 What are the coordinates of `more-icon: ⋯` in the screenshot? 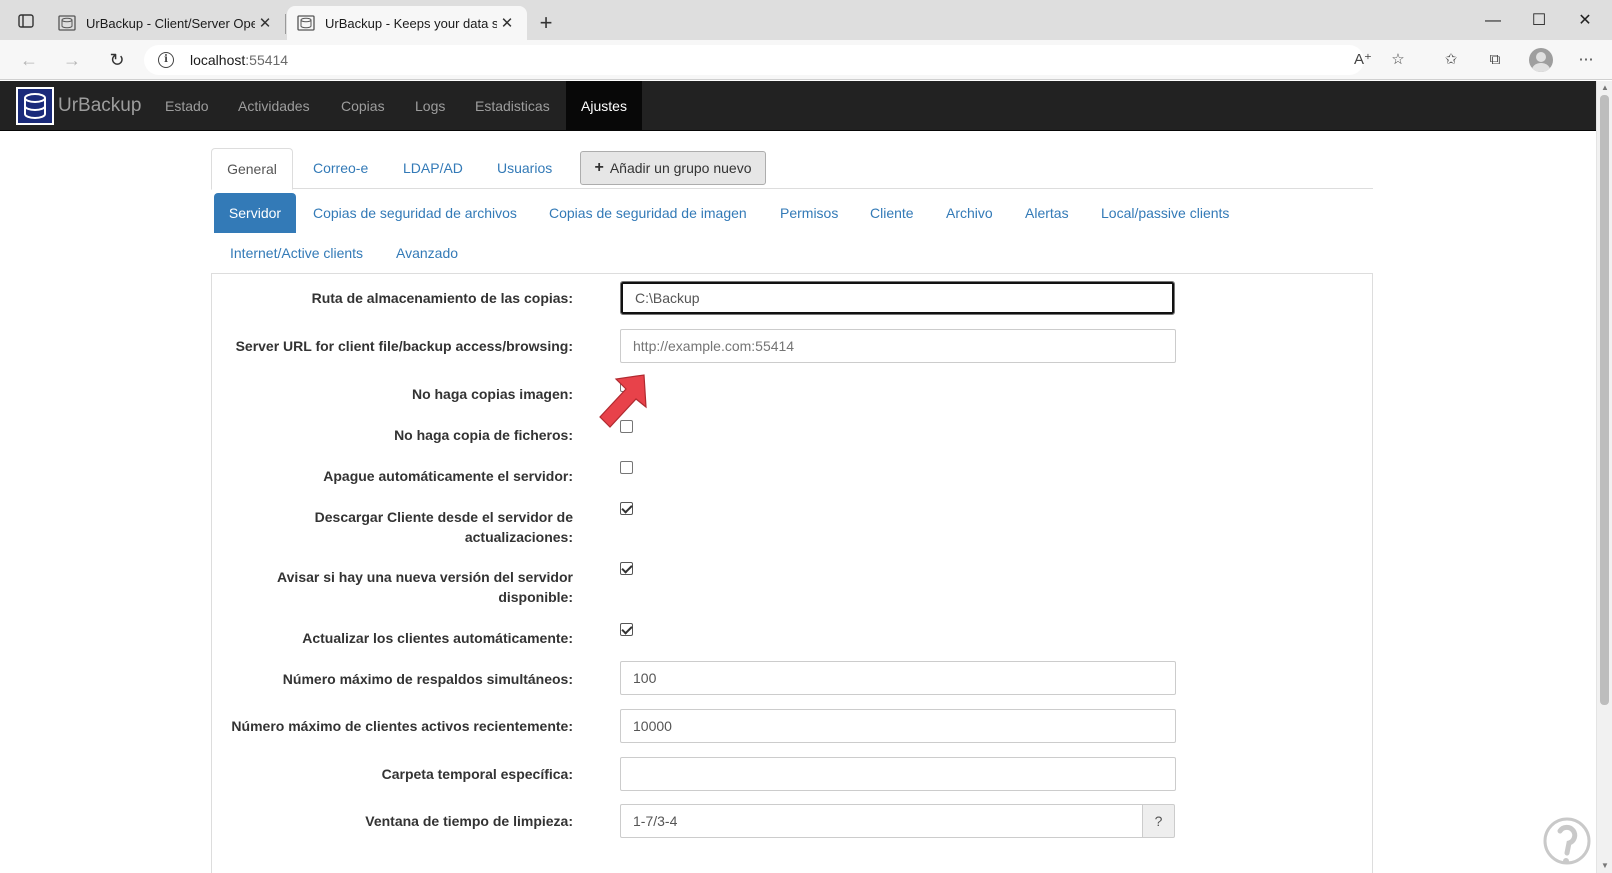 It's located at (1586, 60).